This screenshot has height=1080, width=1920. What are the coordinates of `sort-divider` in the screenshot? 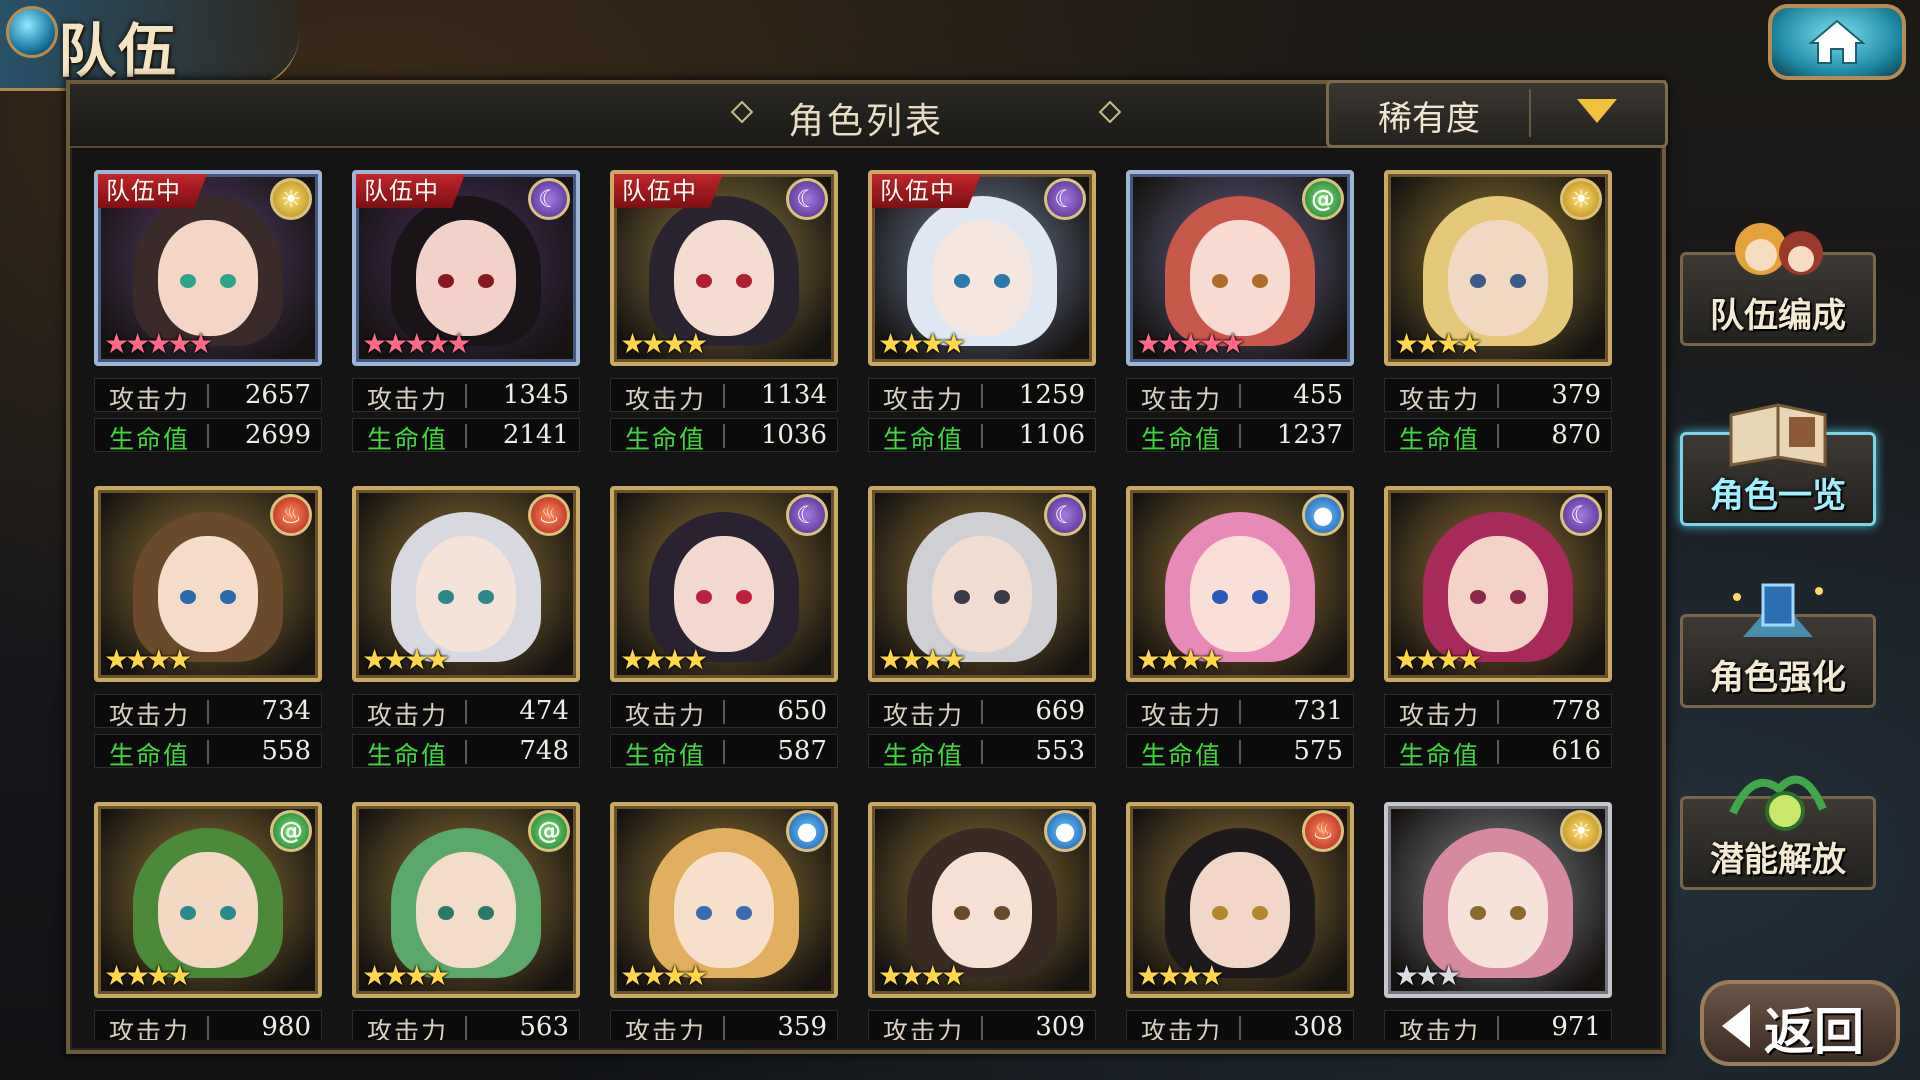 It's located at (1530, 113).